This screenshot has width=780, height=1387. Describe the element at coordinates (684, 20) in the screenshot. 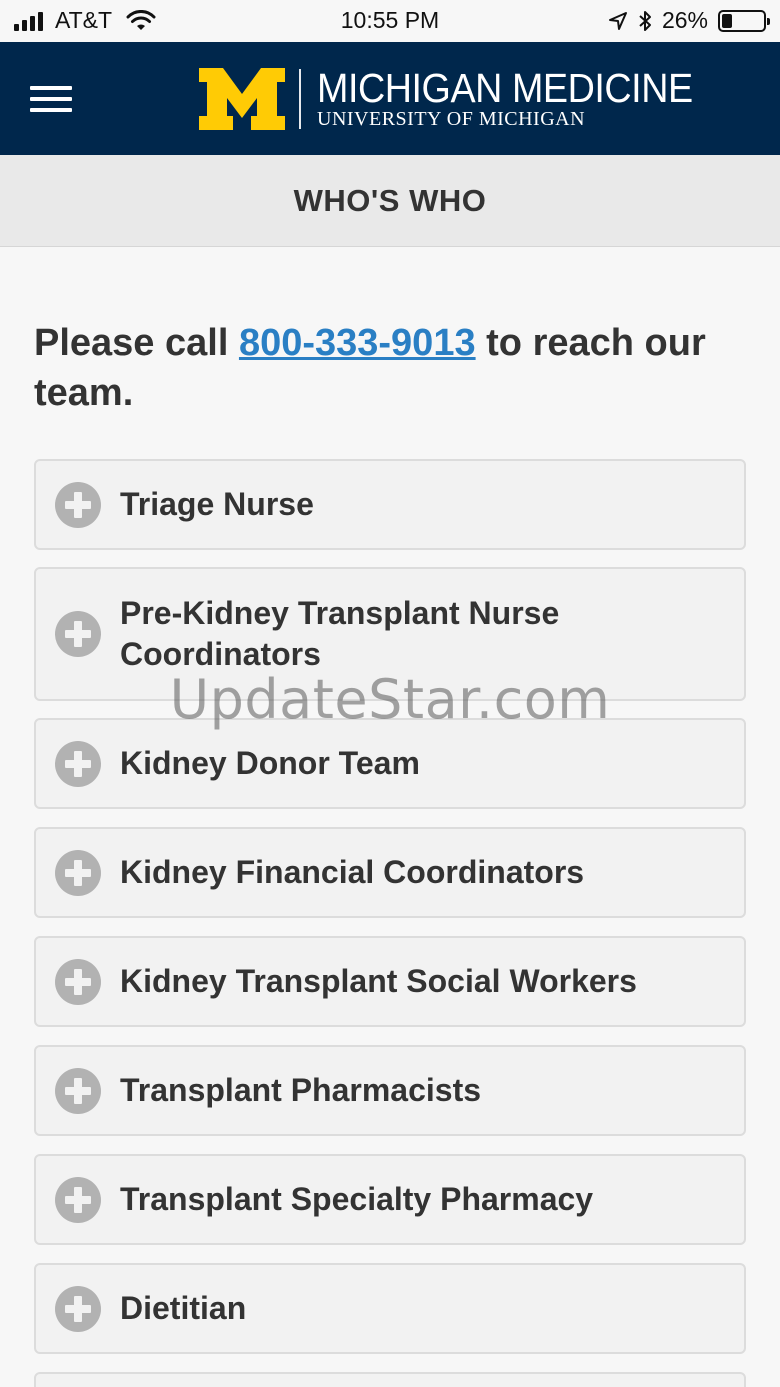

I see `battery-percent: 26%` at that location.